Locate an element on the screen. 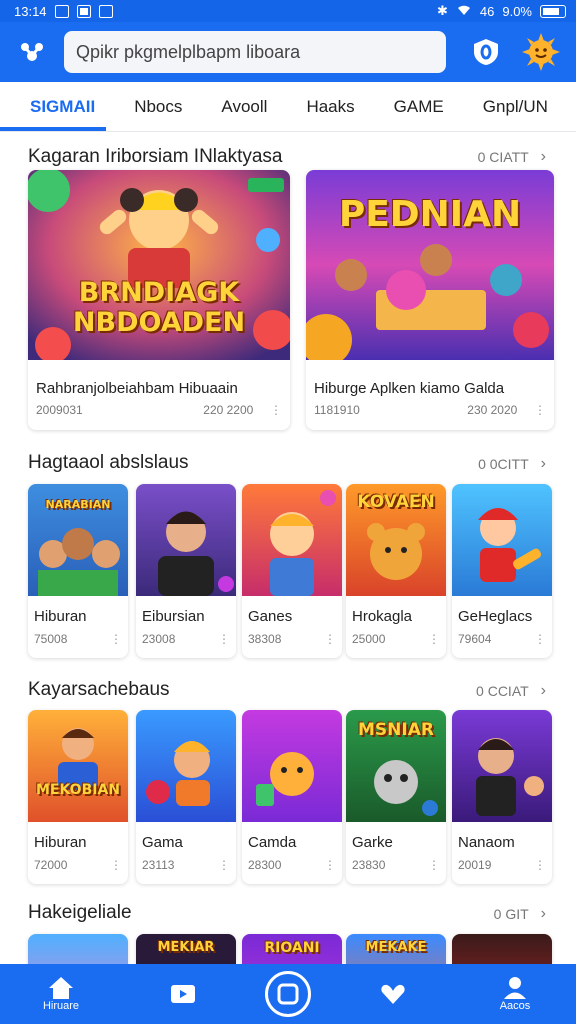  app-thumbnail: MSNIAR is located at coordinates (396, 766).